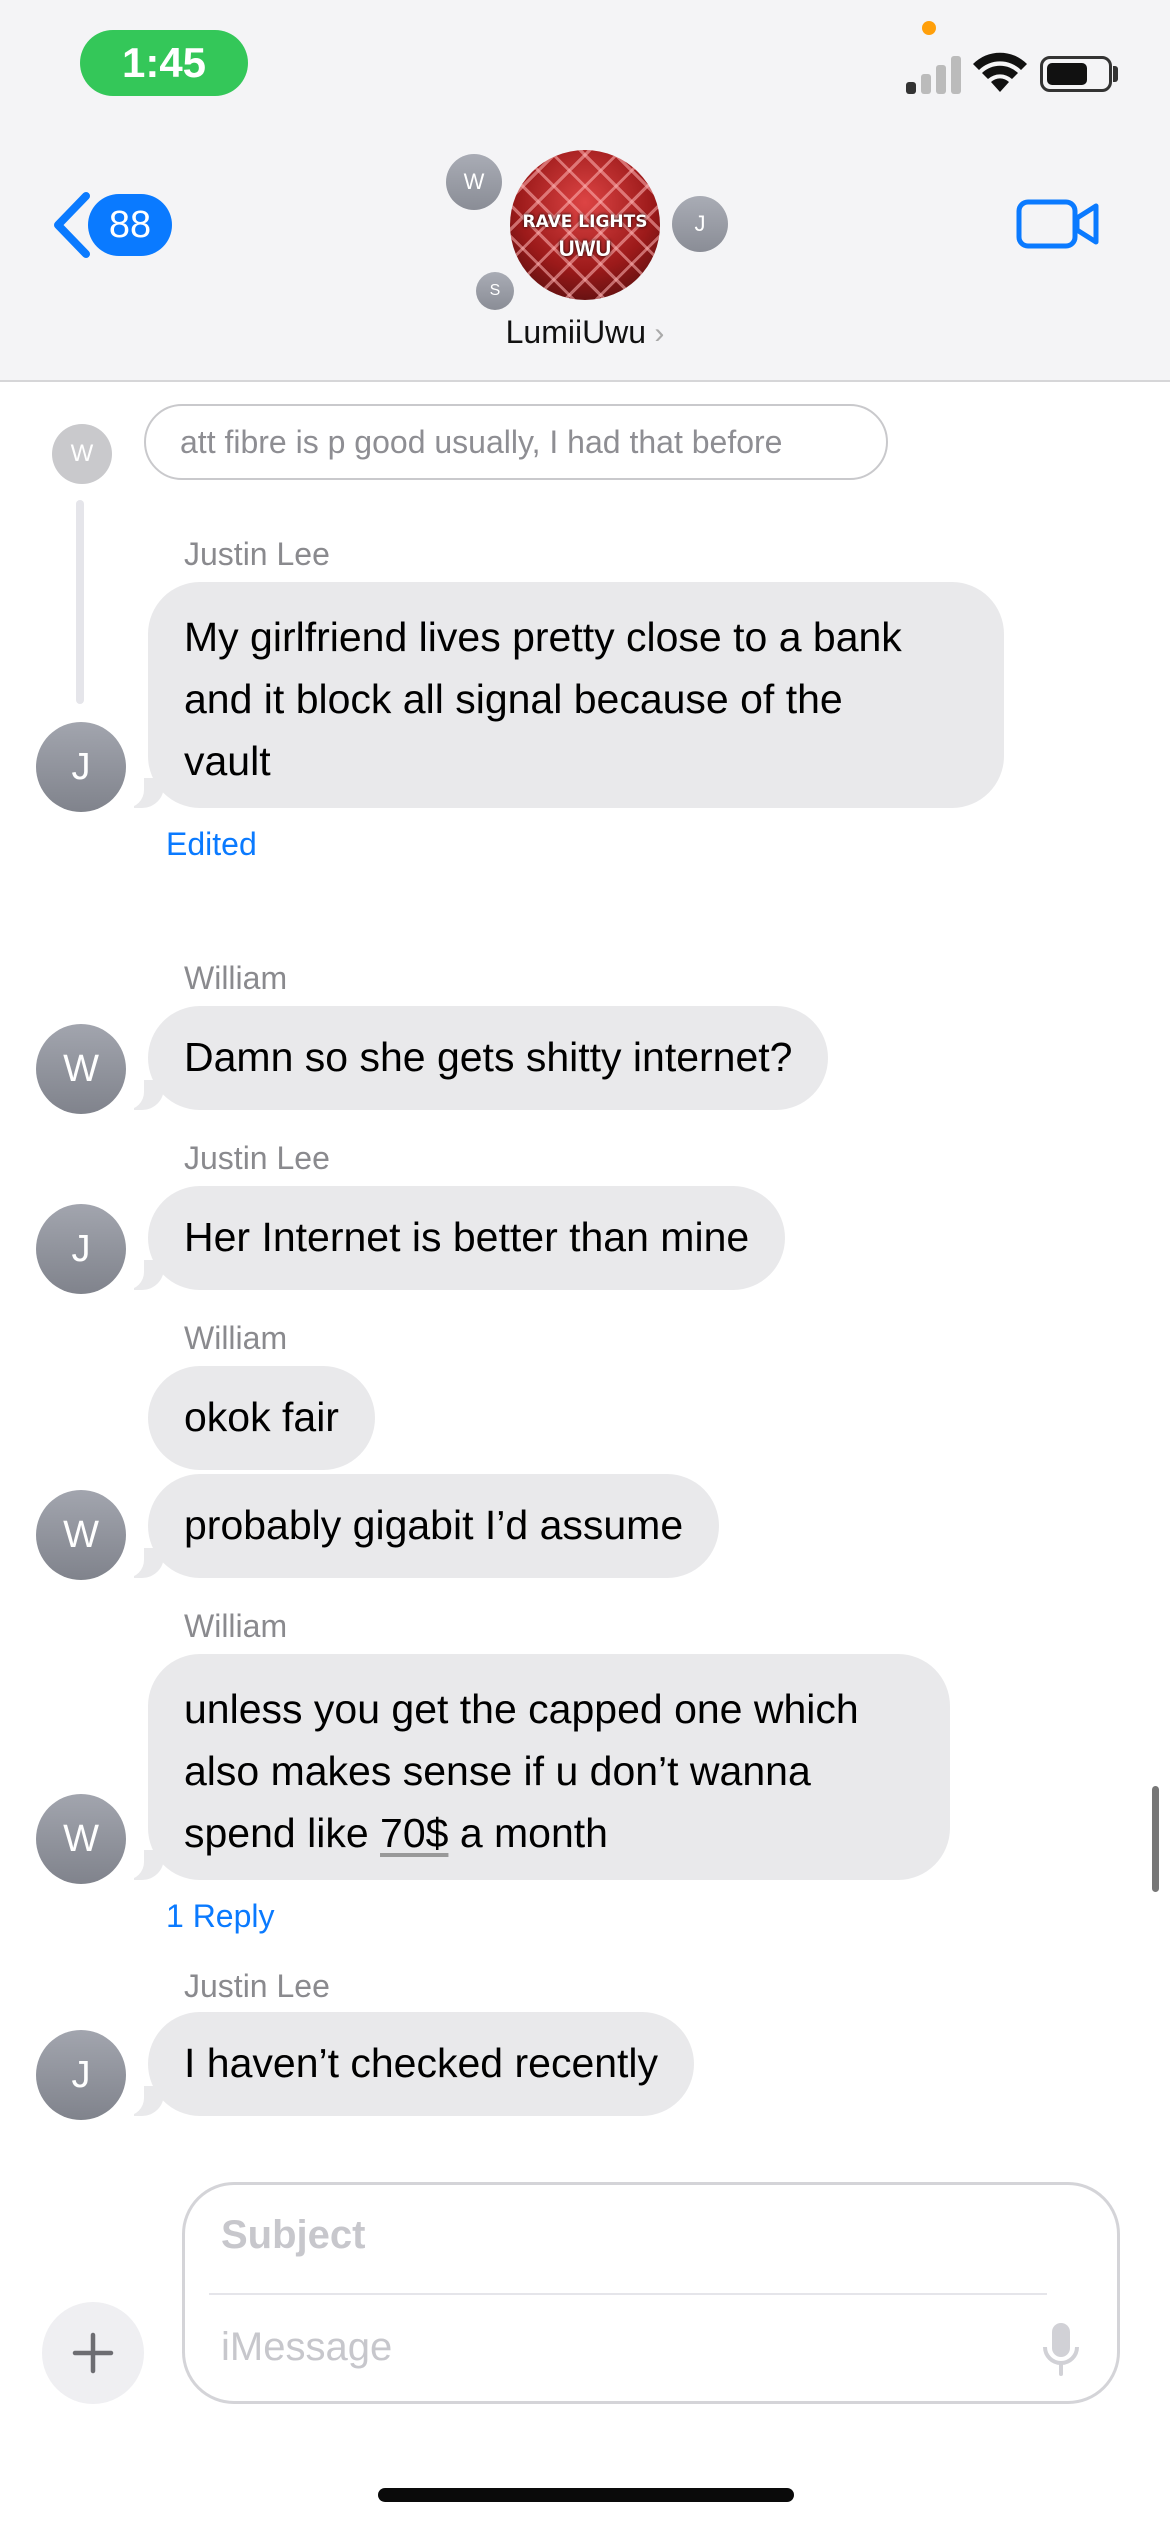 This screenshot has height=2532, width=1170. What do you see at coordinates (164, 63) in the screenshot?
I see `status-time: 1:45` at bounding box center [164, 63].